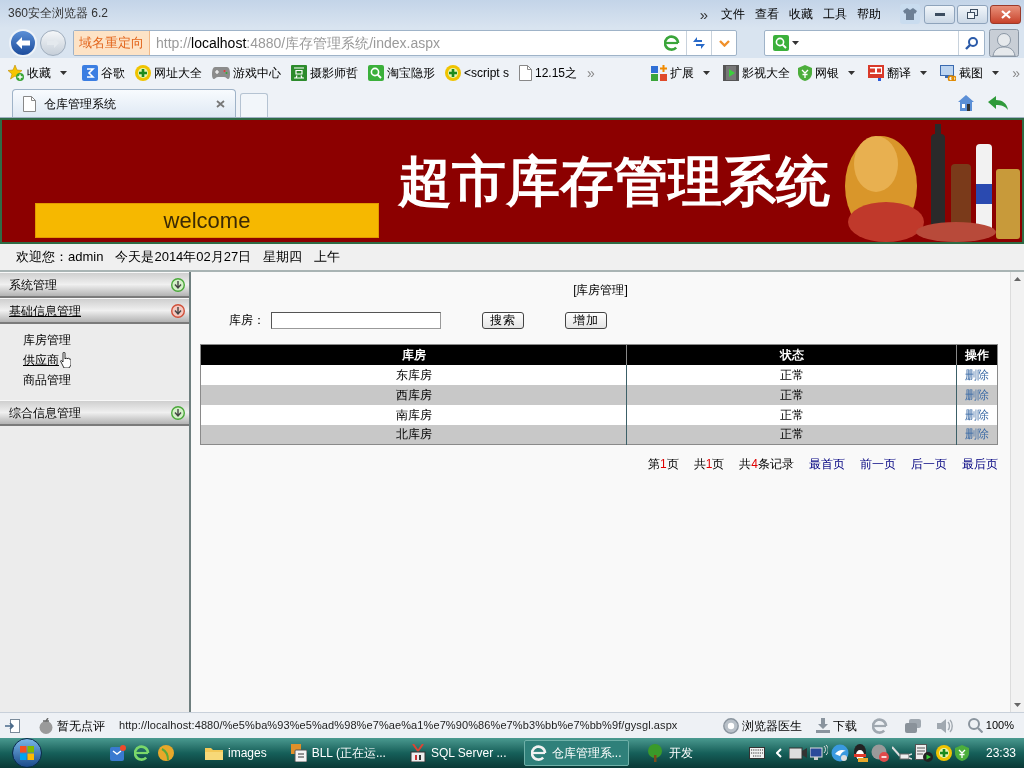 The height and width of the screenshot is (768, 1024). Describe the element at coordinates (878, 464) in the screenshot. I see `pagination-link: 前一页` at that location.